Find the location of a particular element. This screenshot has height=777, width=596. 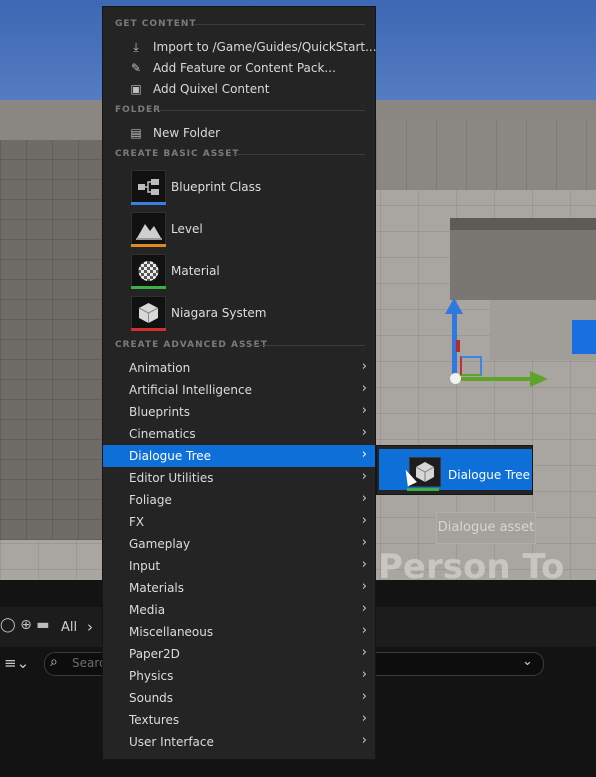

asset-label: Material is located at coordinates (195, 271).